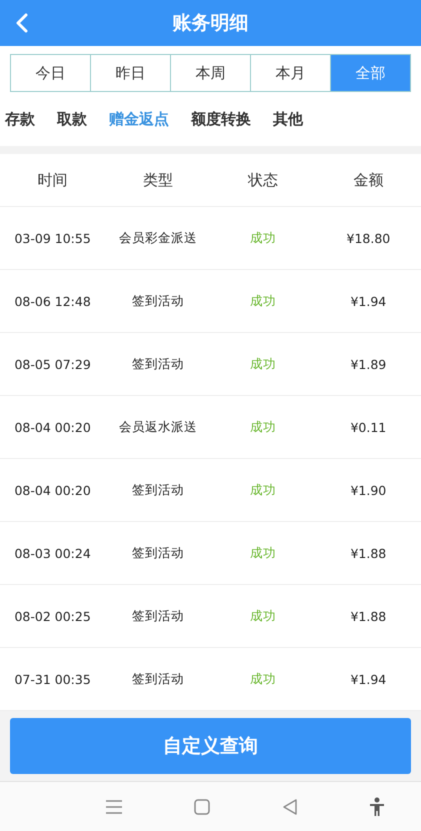 This screenshot has width=421, height=831. I want to click on period-tab: 昨日, so click(130, 73).